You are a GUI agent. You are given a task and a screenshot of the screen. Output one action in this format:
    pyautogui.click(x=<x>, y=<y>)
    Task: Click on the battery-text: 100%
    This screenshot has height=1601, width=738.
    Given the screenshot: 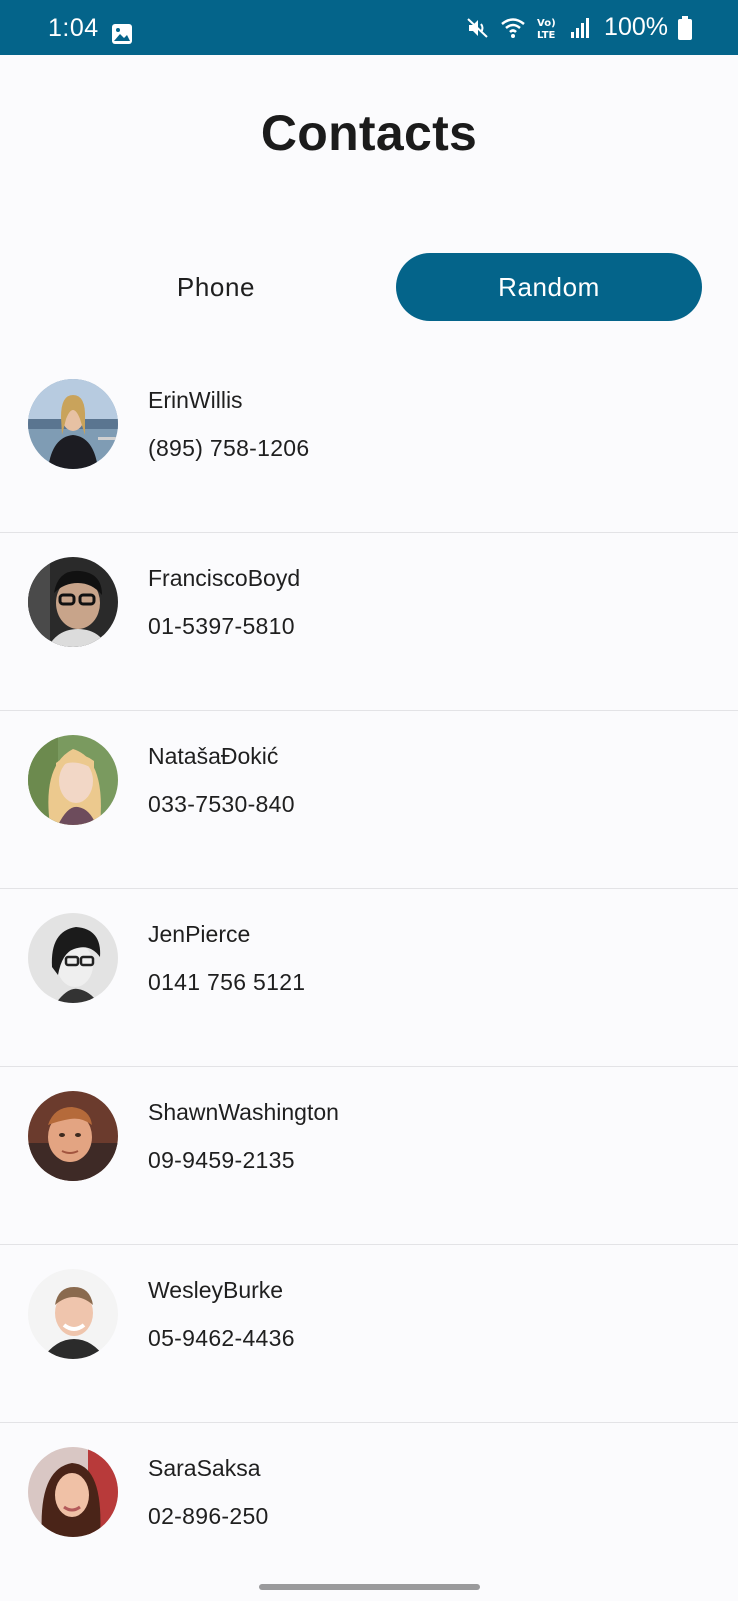 What is the action you would take?
    pyautogui.click(x=636, y=27)
    